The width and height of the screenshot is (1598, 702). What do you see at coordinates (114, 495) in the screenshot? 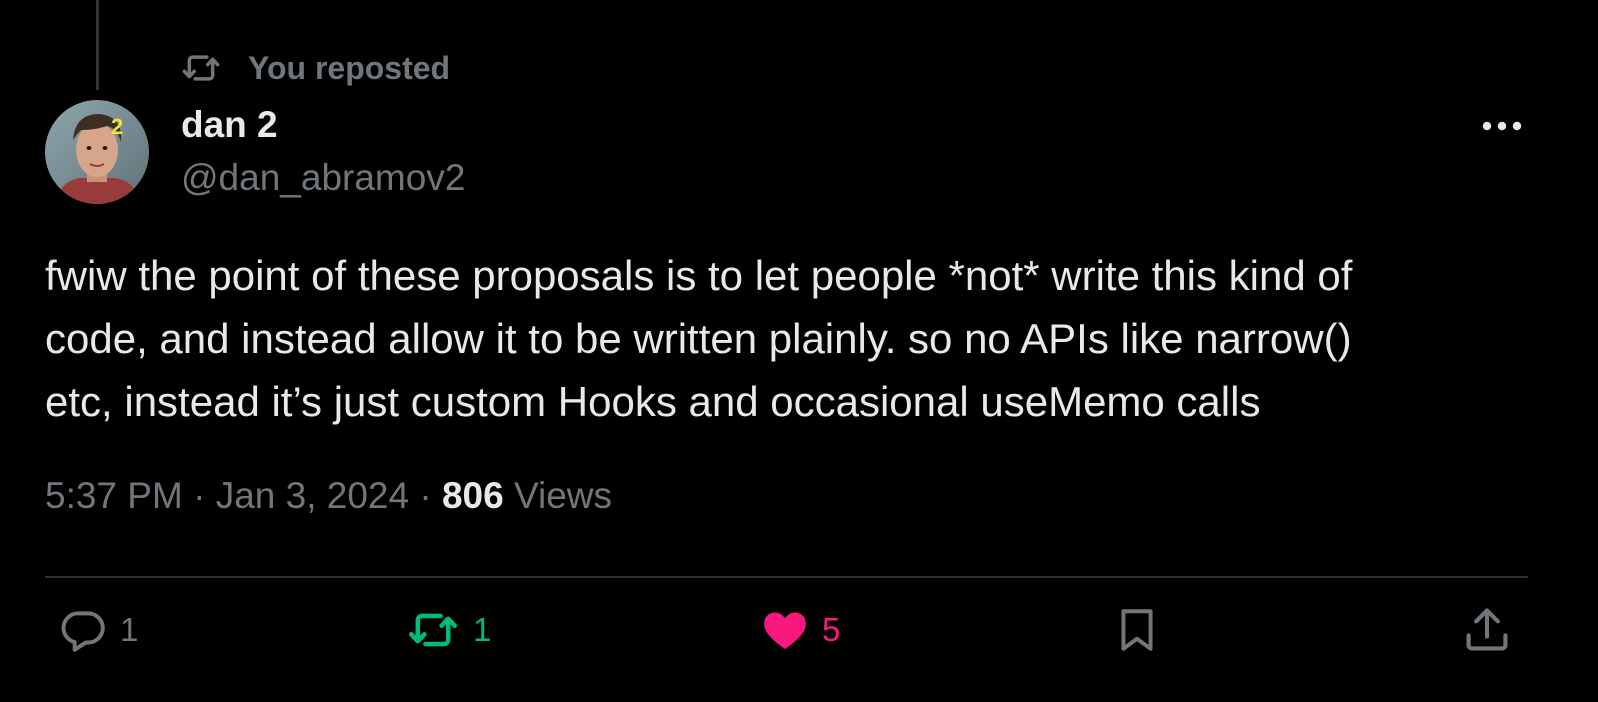
I see `tweet-time: 5:37 PM` at bounding box center [114, 495].